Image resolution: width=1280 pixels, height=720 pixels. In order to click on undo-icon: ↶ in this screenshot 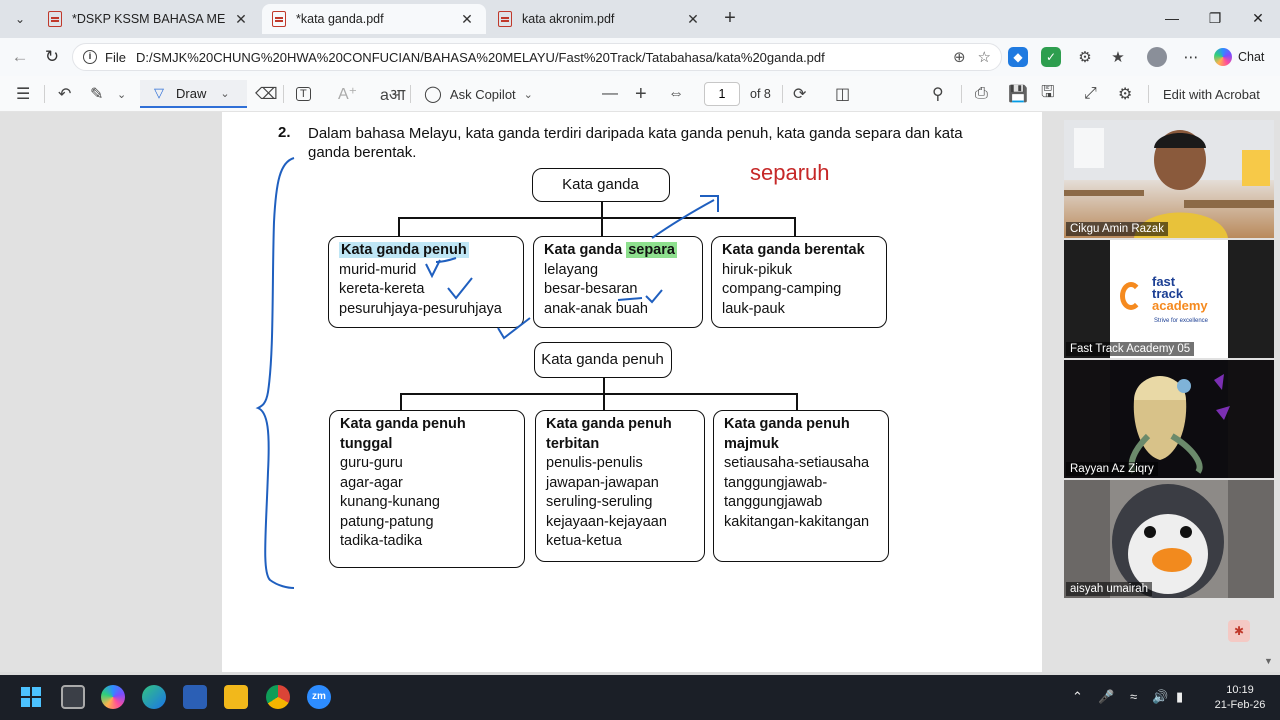, I will do `click(64, 94)`.